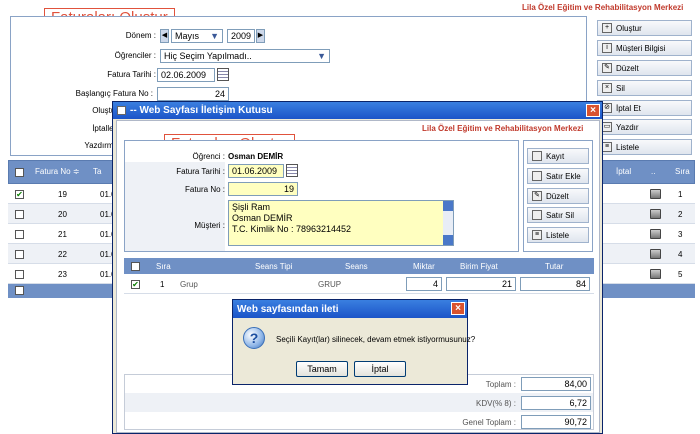 The image size is (700, 434). Describe the element at coordinates (256, 156) in the screenshot. I see `ogrenci-value: Osman DEMİR` at that location.